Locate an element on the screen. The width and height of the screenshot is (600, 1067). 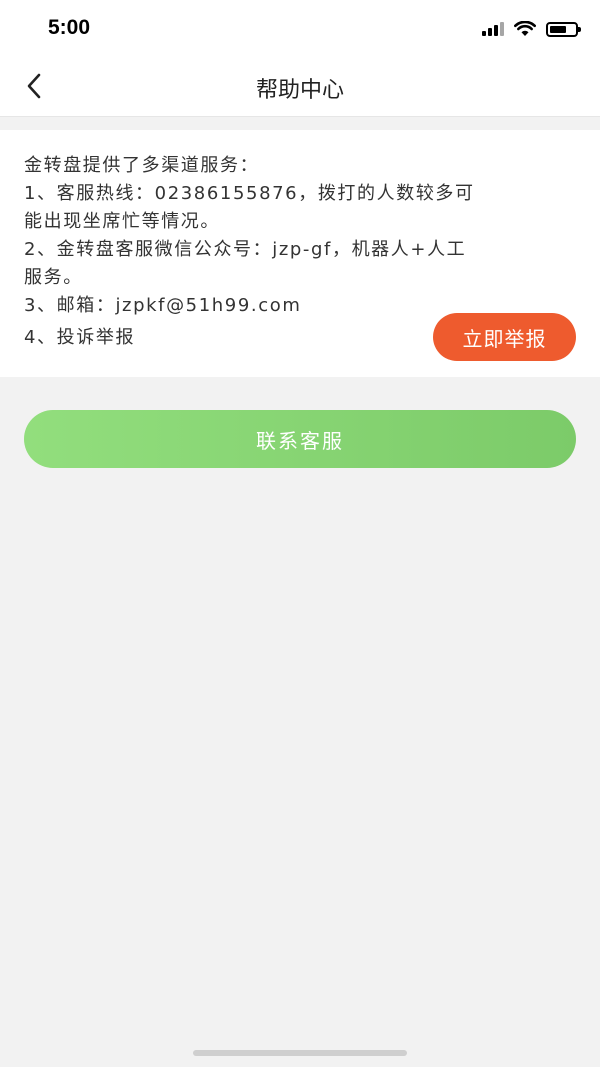
nav-bar: 帮助中心 is located at coordinates (300, 86).